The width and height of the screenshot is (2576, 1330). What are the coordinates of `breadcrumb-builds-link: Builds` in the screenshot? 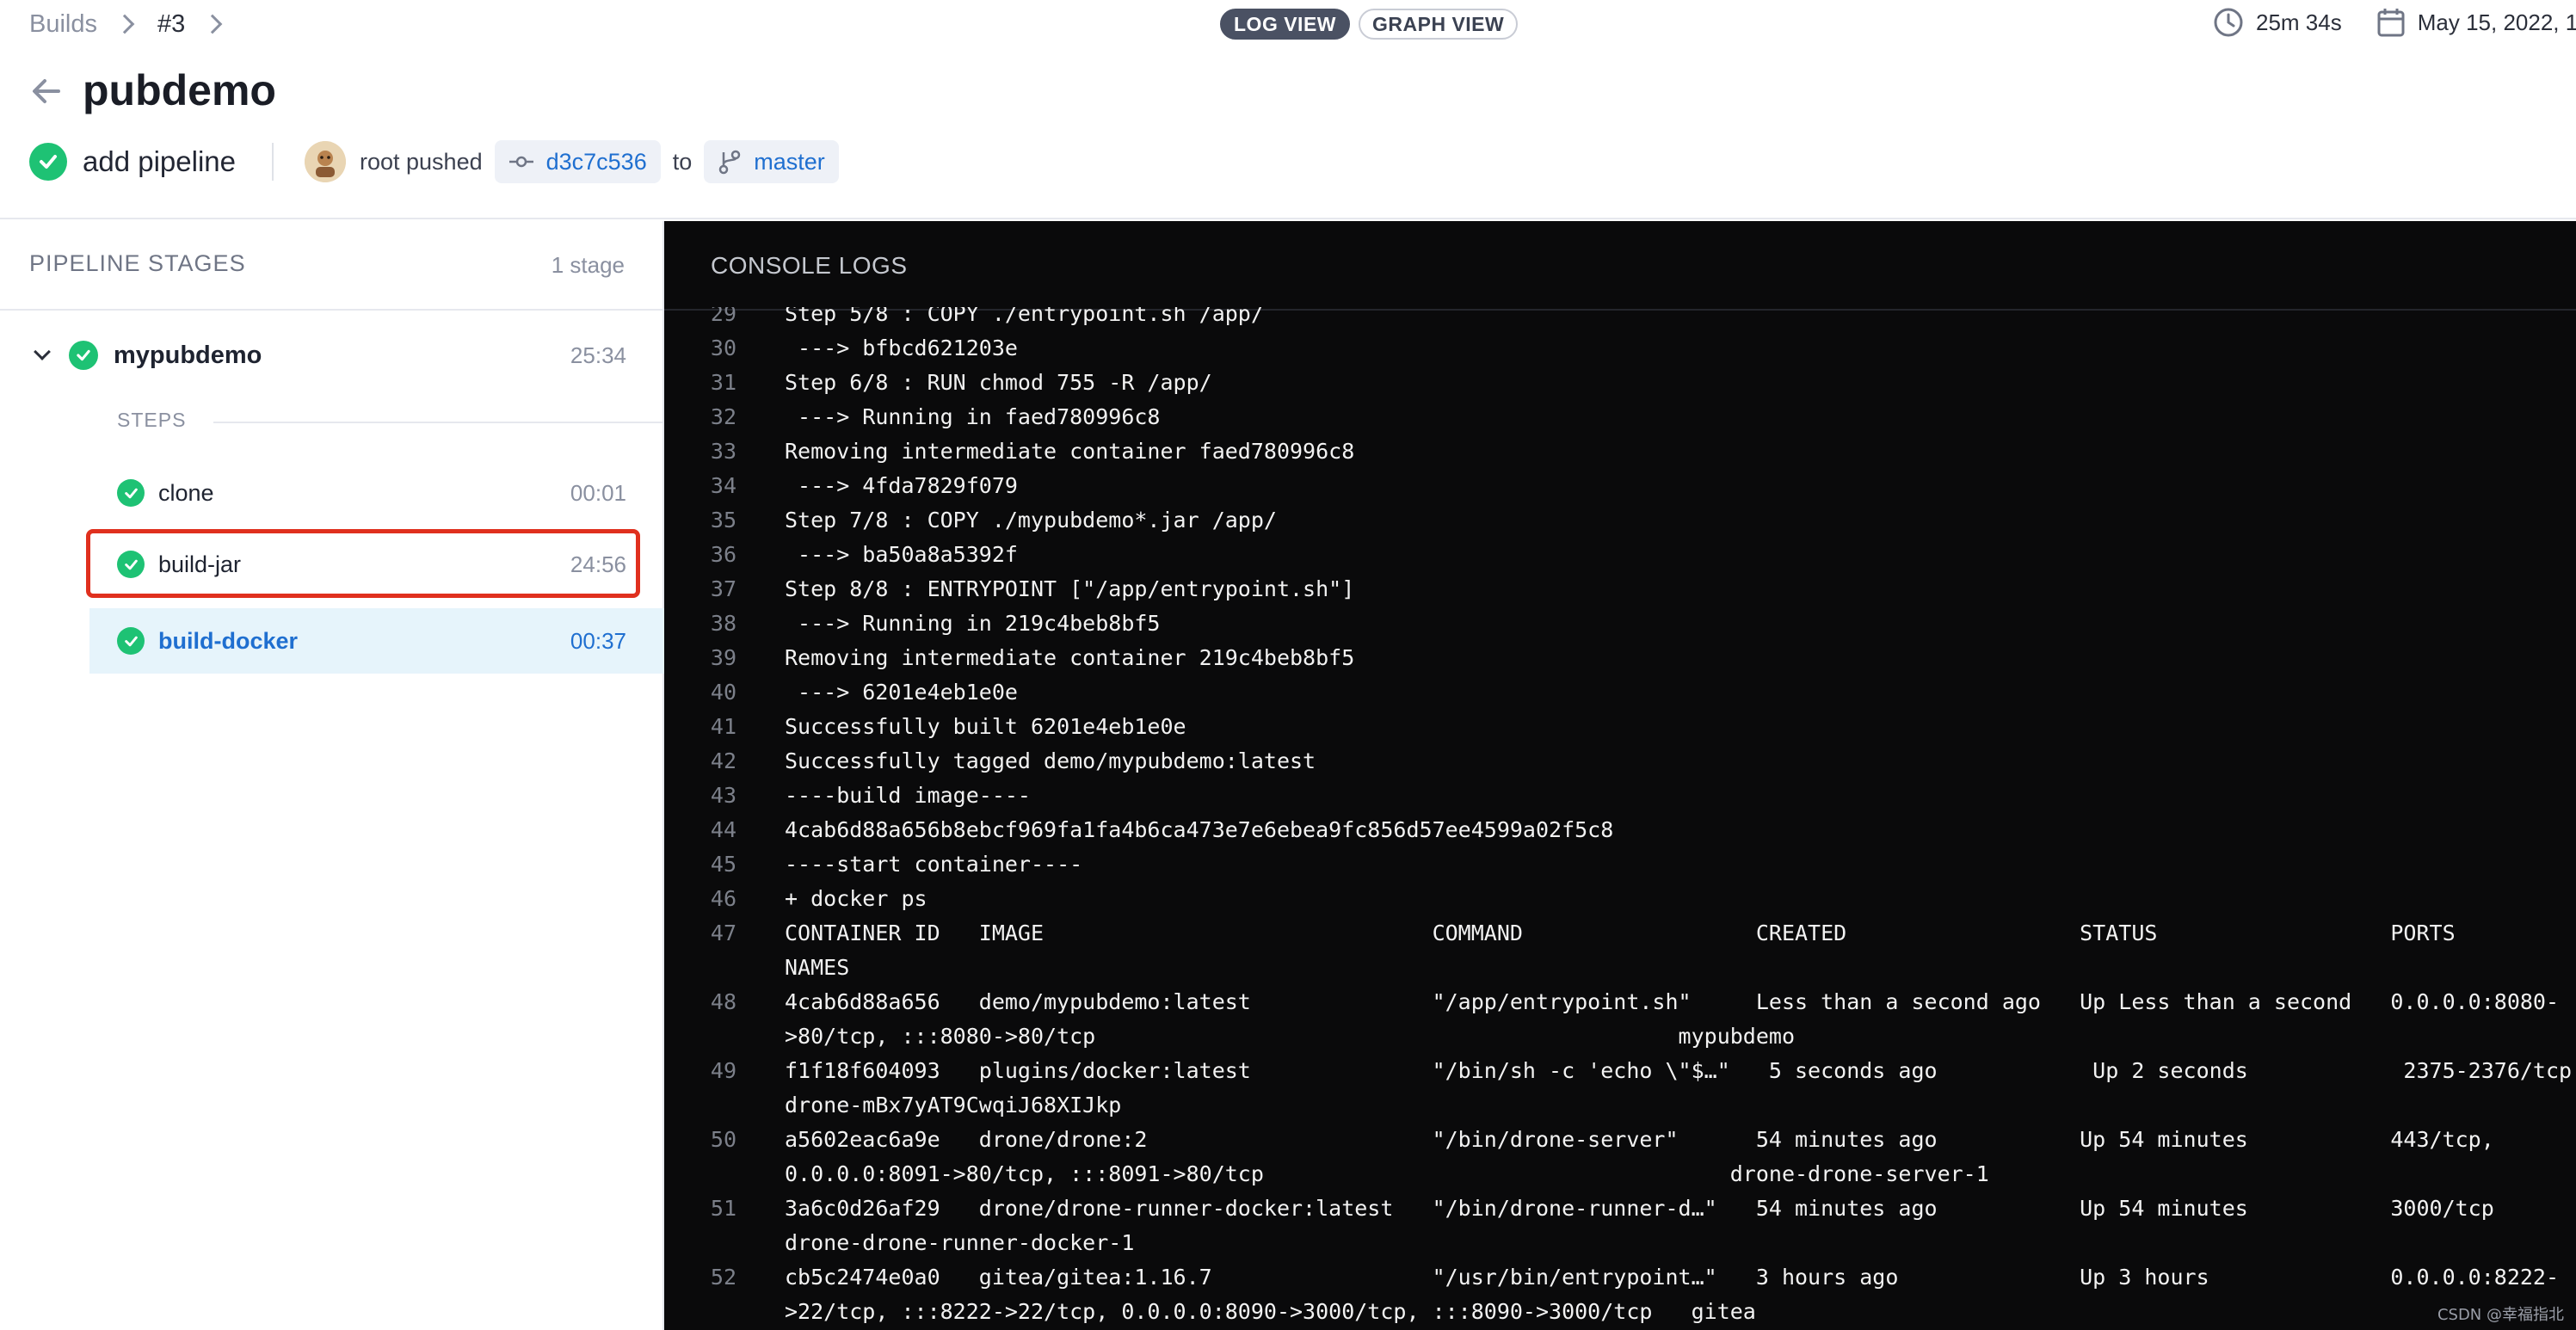 It's located at (63, 24).